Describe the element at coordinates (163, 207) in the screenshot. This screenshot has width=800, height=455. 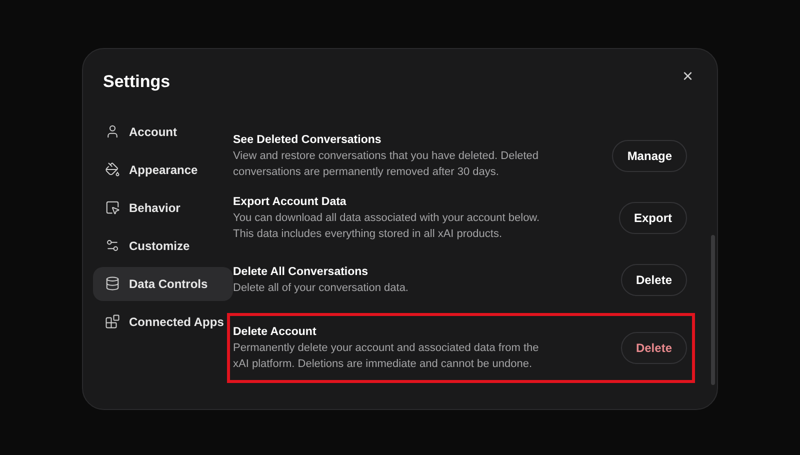
I see `sidebar-item: Behavior` at that location.